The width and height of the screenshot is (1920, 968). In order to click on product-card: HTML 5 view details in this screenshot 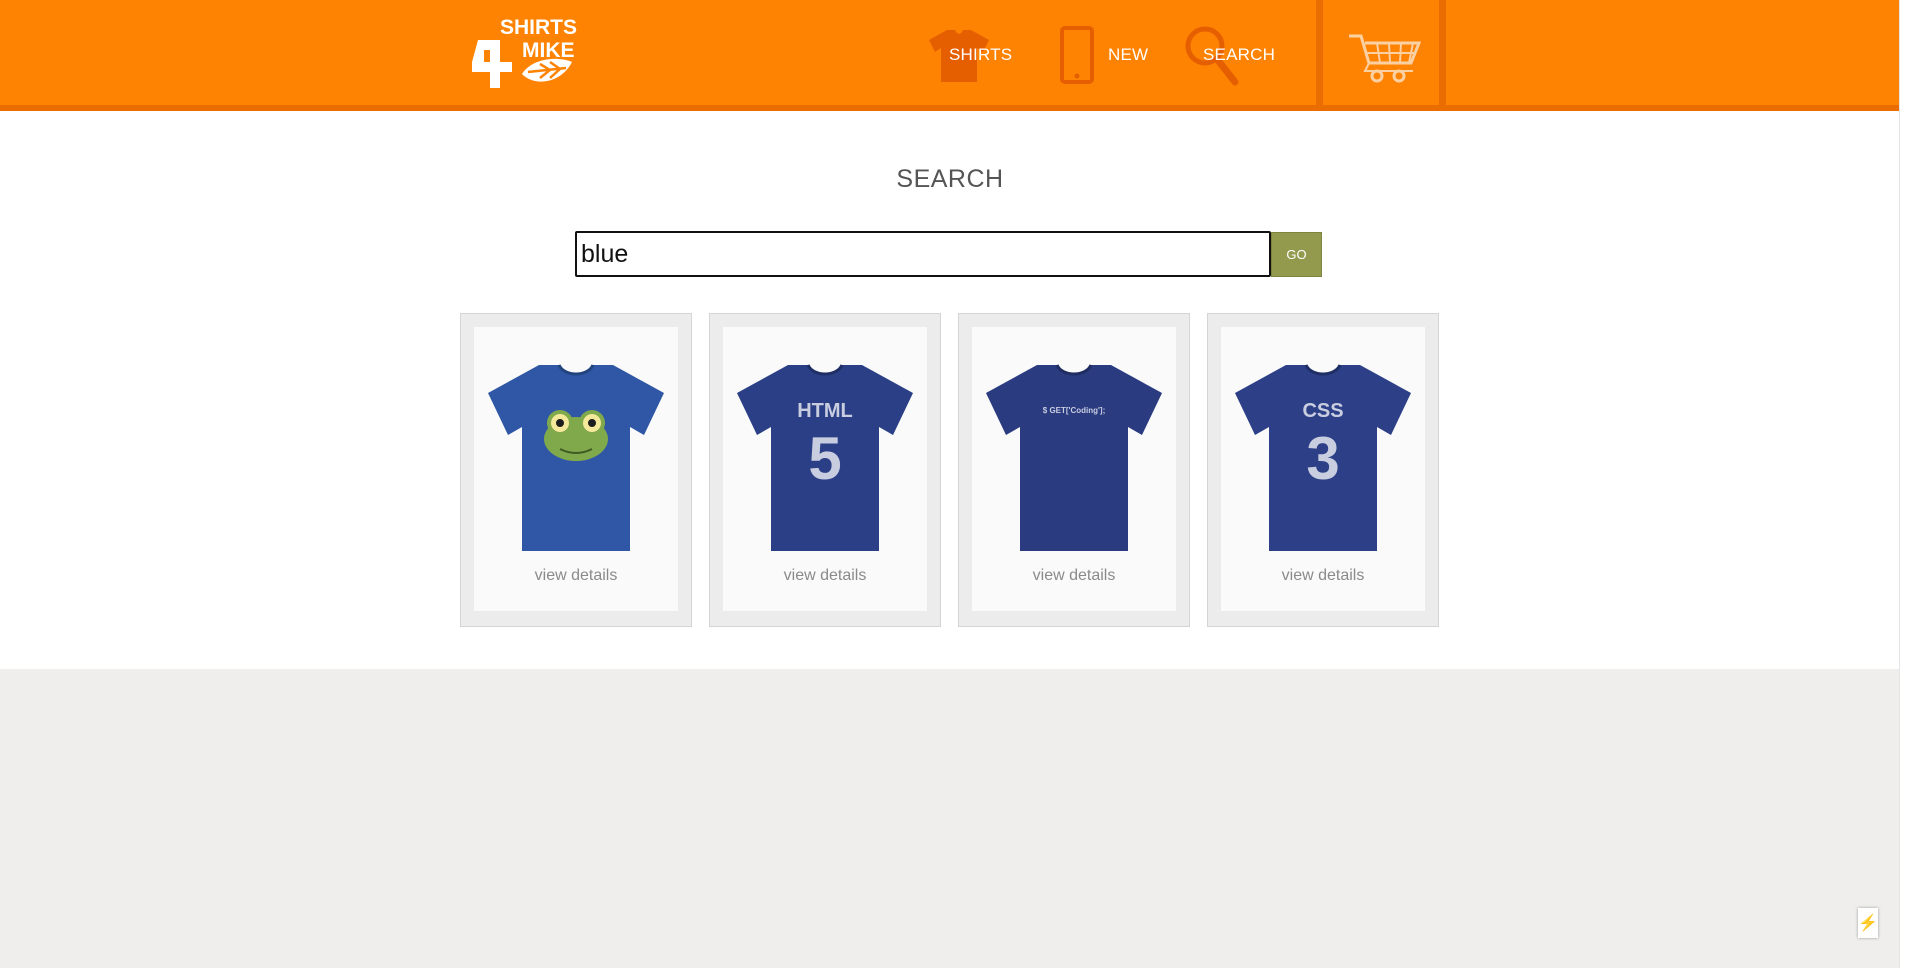, I will do `click(825, 470)`.